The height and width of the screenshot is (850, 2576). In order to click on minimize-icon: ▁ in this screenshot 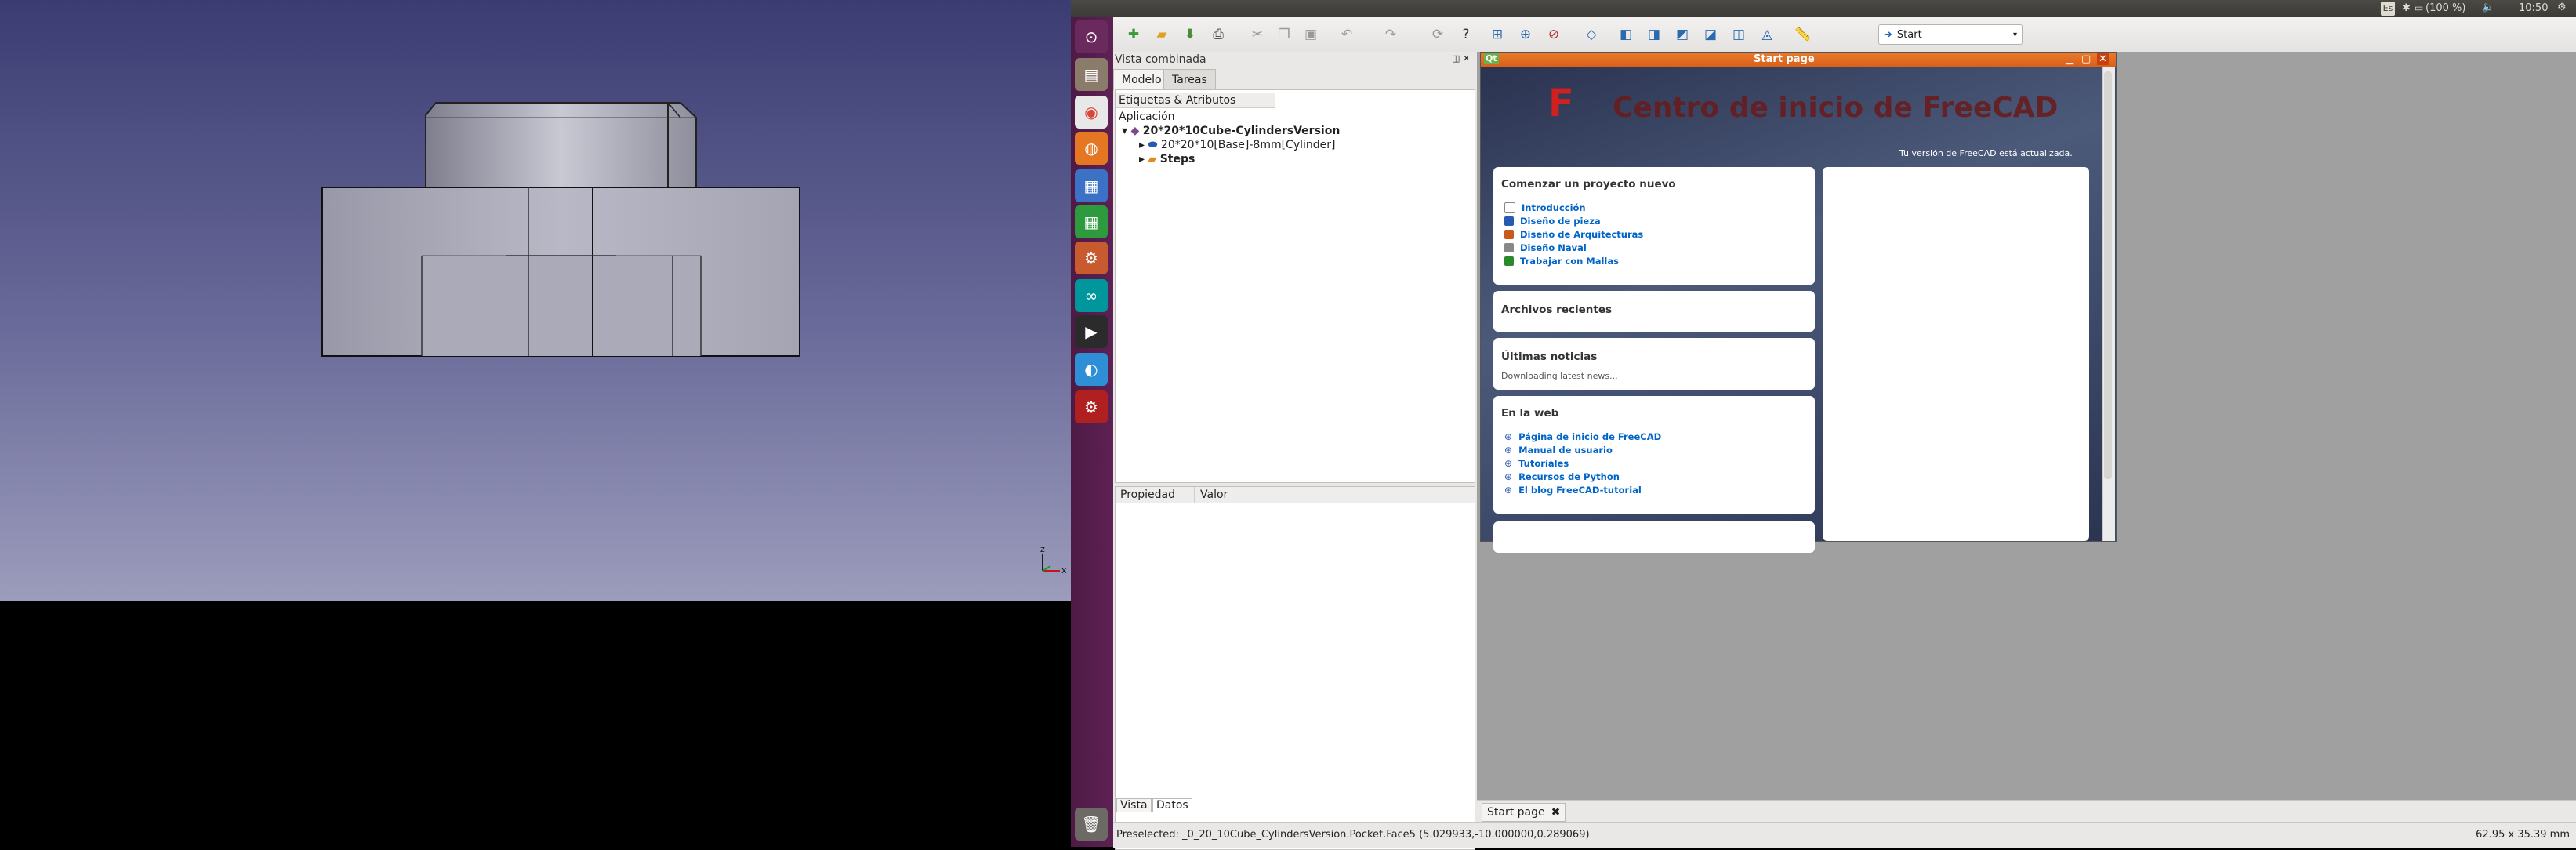, I will do `click(2069, 59)`.